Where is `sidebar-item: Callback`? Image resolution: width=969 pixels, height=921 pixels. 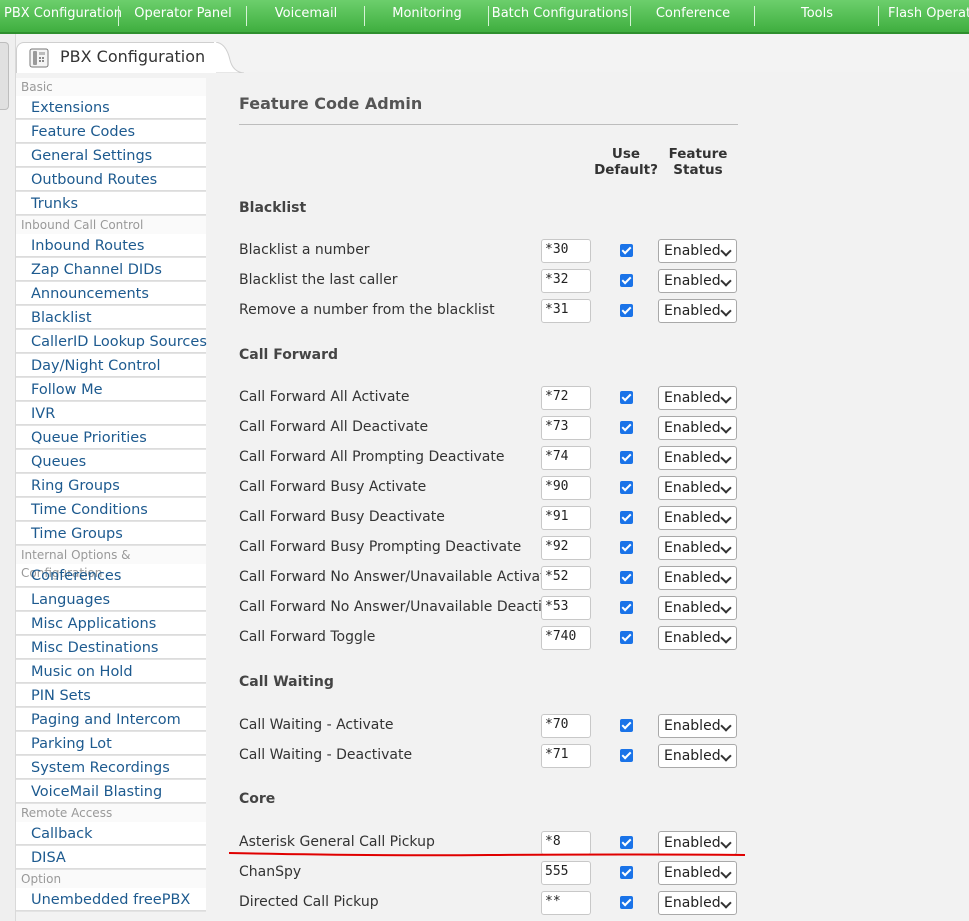
sidebar-item: Callback is located at coordinates (111, 834).